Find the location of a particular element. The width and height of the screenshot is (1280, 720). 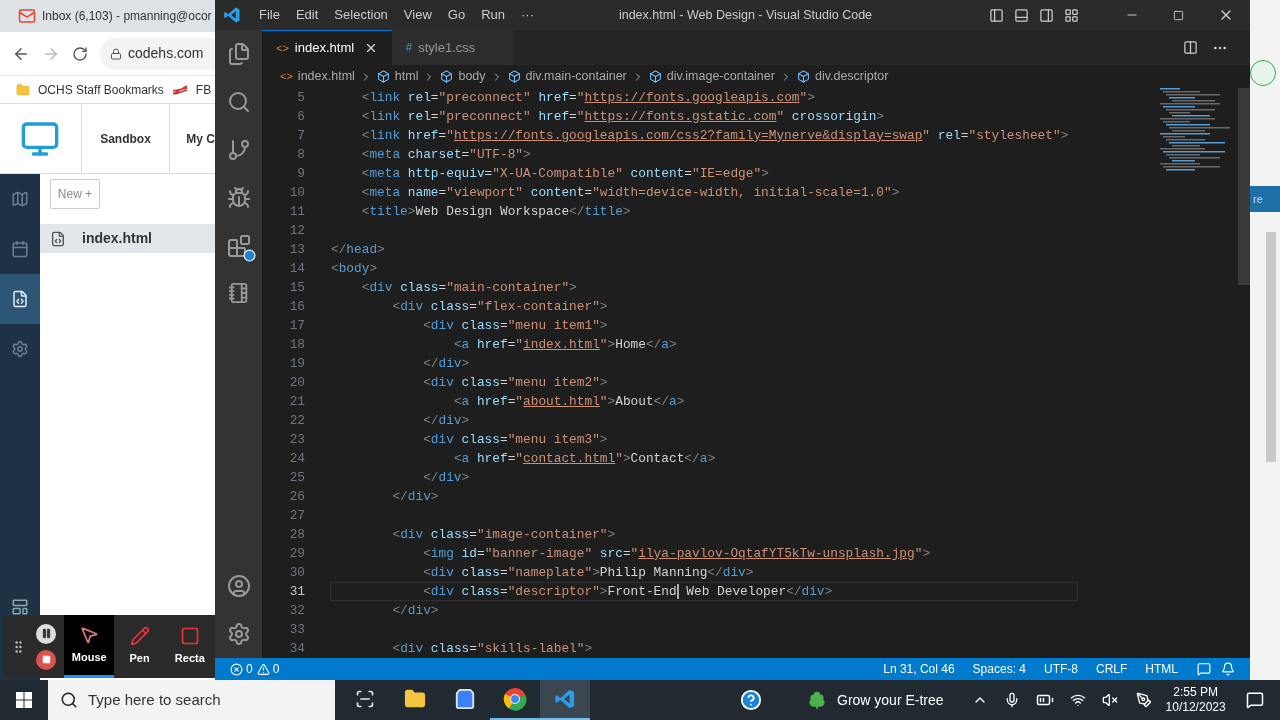

menu-item: File is located at coordinates (269, 15).